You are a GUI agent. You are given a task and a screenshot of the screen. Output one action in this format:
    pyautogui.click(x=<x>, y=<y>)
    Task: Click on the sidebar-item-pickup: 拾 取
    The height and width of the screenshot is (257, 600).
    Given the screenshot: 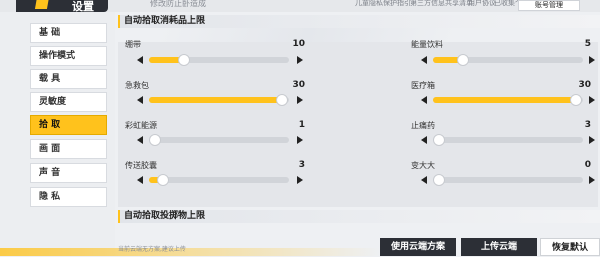 What is the action you would take?
    pyautogui.click(x=68, y=125)
    